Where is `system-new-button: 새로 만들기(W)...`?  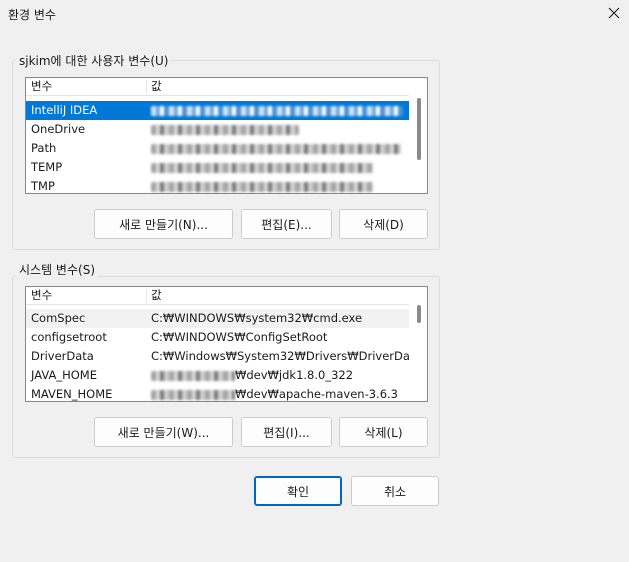 system-new-button: 새로 만들기(W)... is located at coordinates (163, 432).